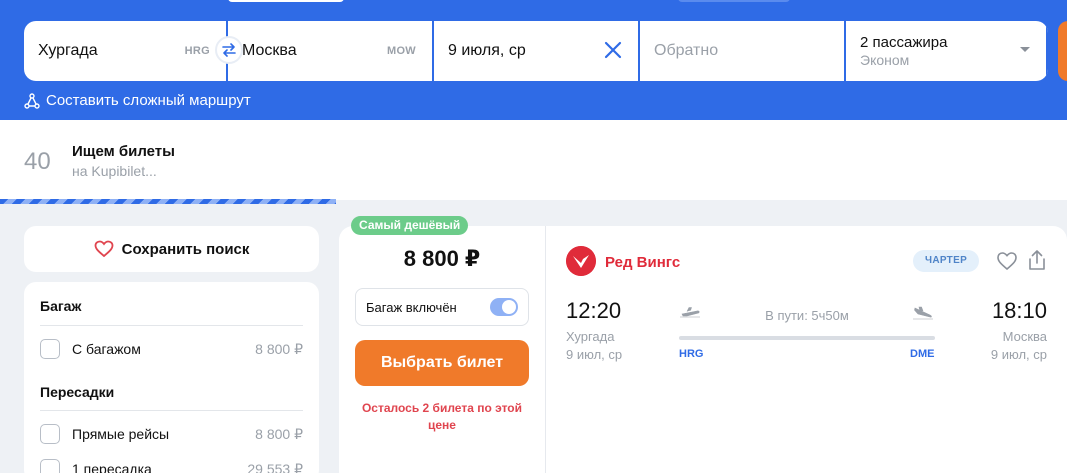  What do you see at coordinates (106, 349) in the screenshot?
I see `filter-option-label: С багажом` at bounding box center [106, 349].